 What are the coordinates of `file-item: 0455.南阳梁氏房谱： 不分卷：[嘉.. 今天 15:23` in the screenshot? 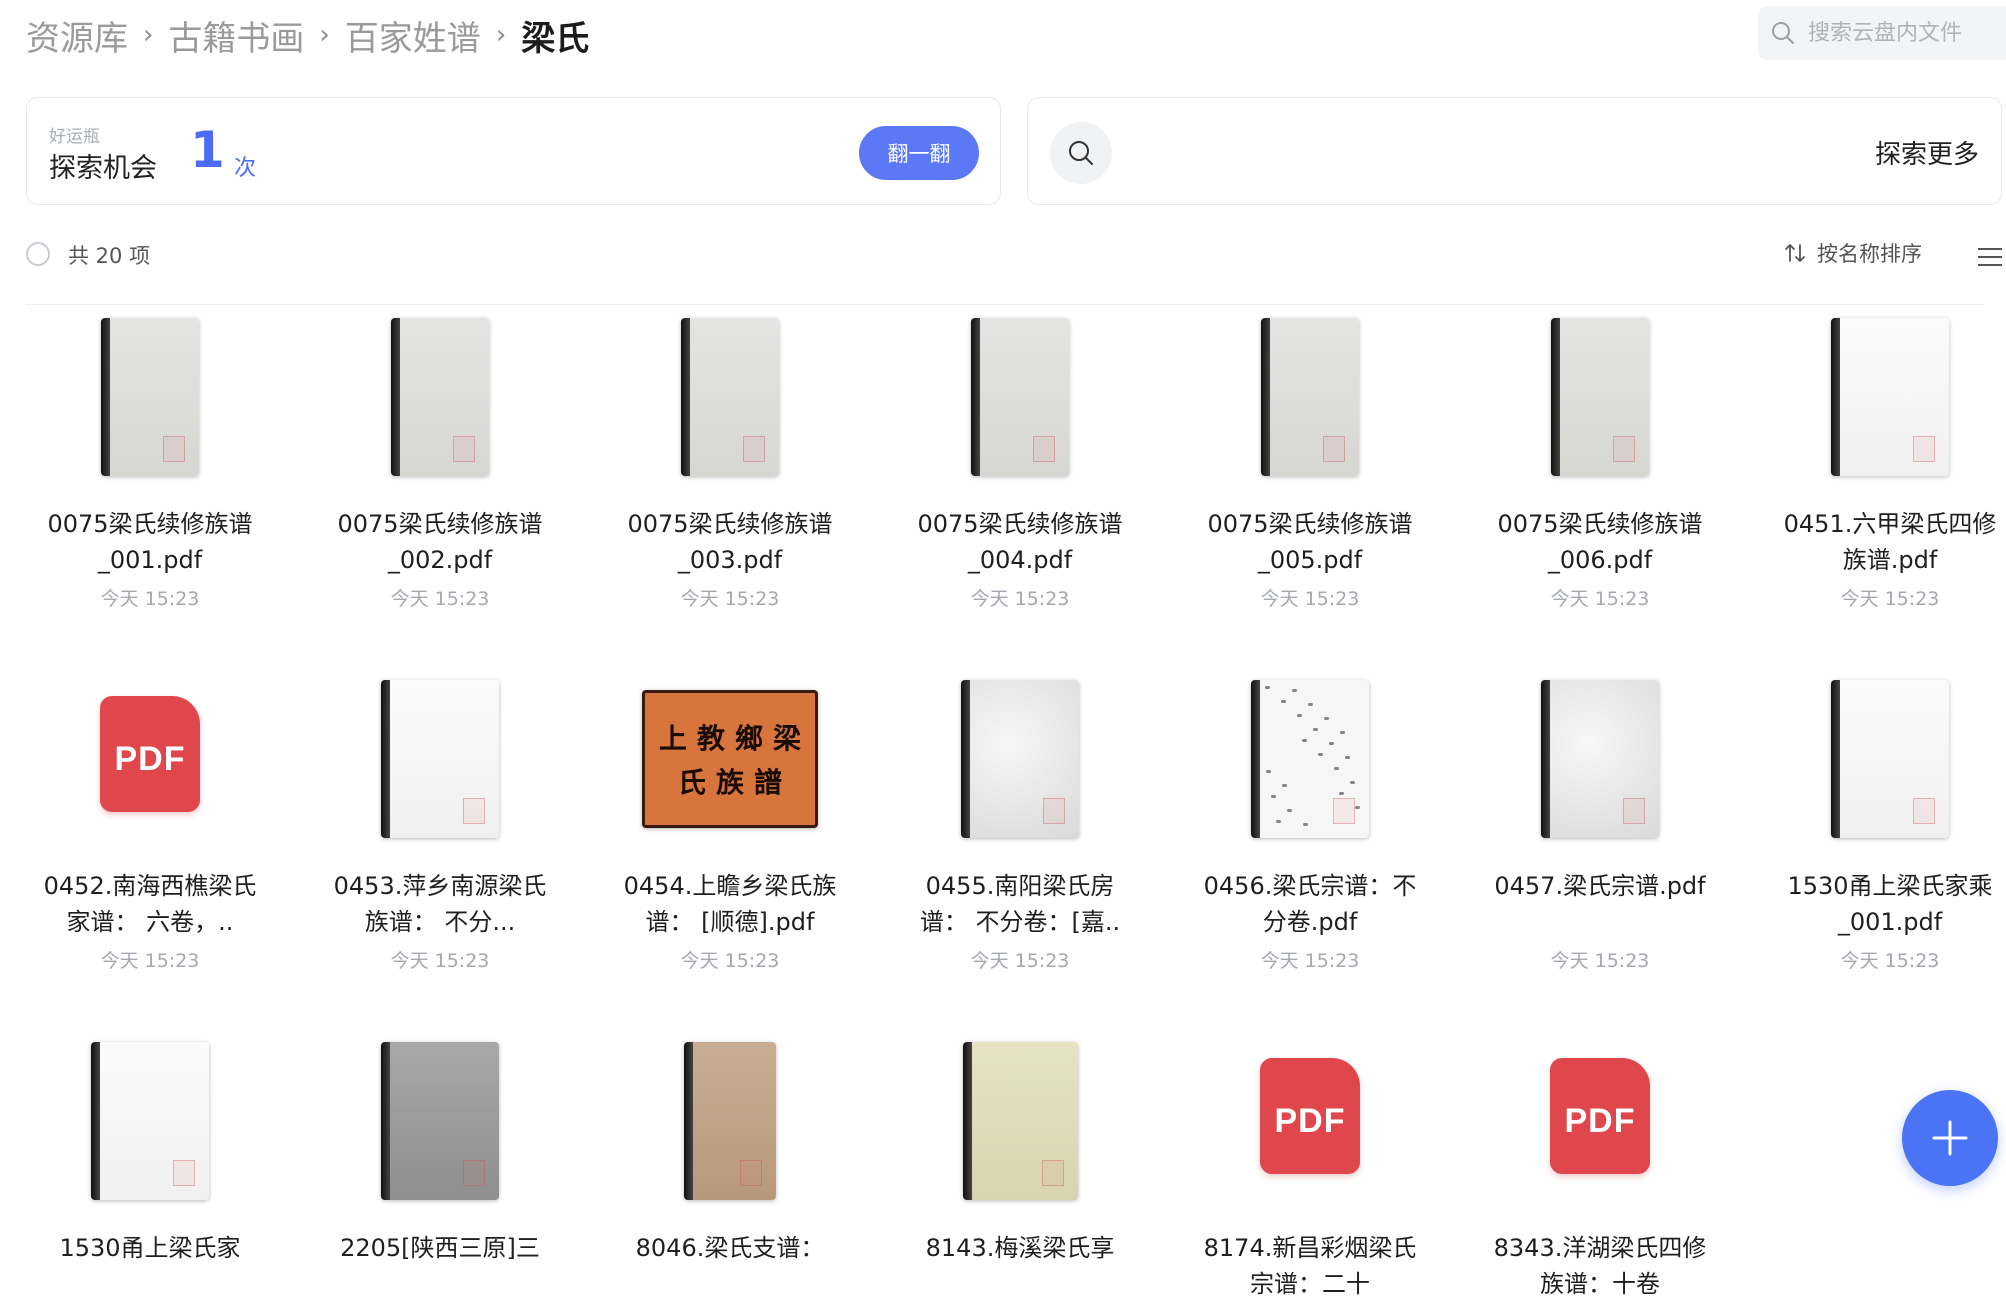 It's located at (1020, 826).